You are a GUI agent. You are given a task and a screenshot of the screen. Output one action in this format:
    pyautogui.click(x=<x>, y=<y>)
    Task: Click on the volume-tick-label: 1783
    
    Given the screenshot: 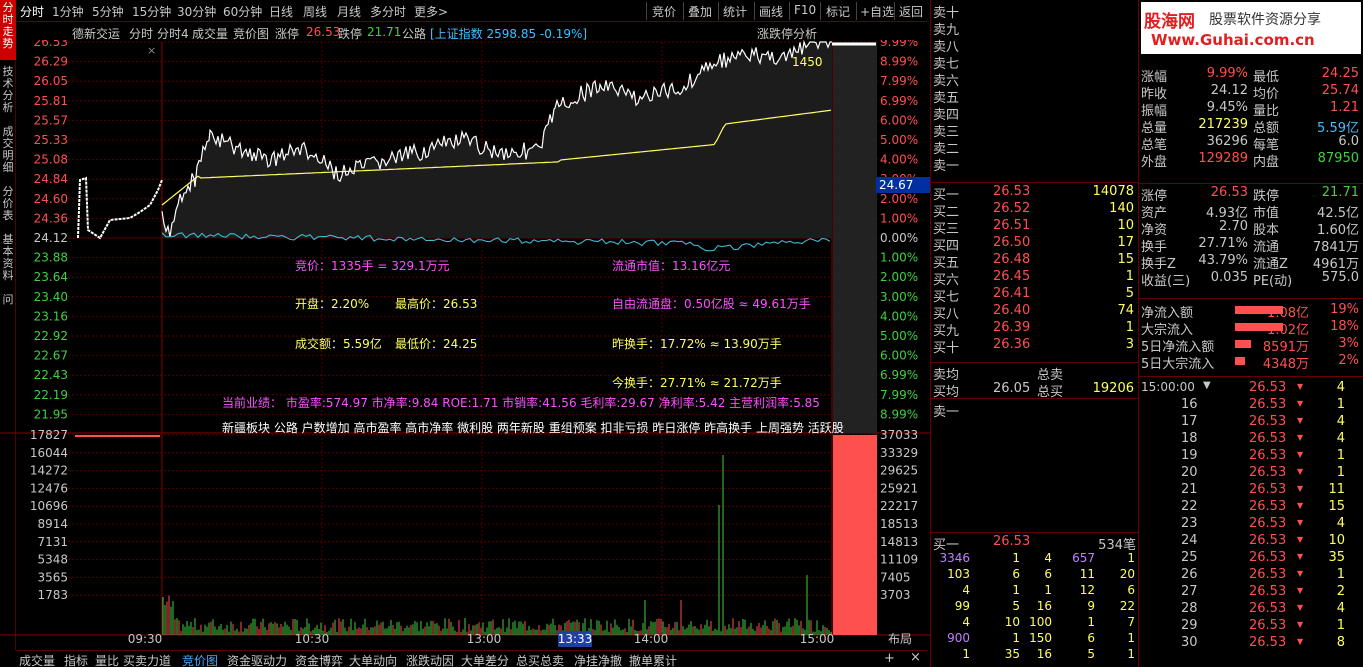 What is the action you would take?
    pyautogui.click(x=52, y=595)
    